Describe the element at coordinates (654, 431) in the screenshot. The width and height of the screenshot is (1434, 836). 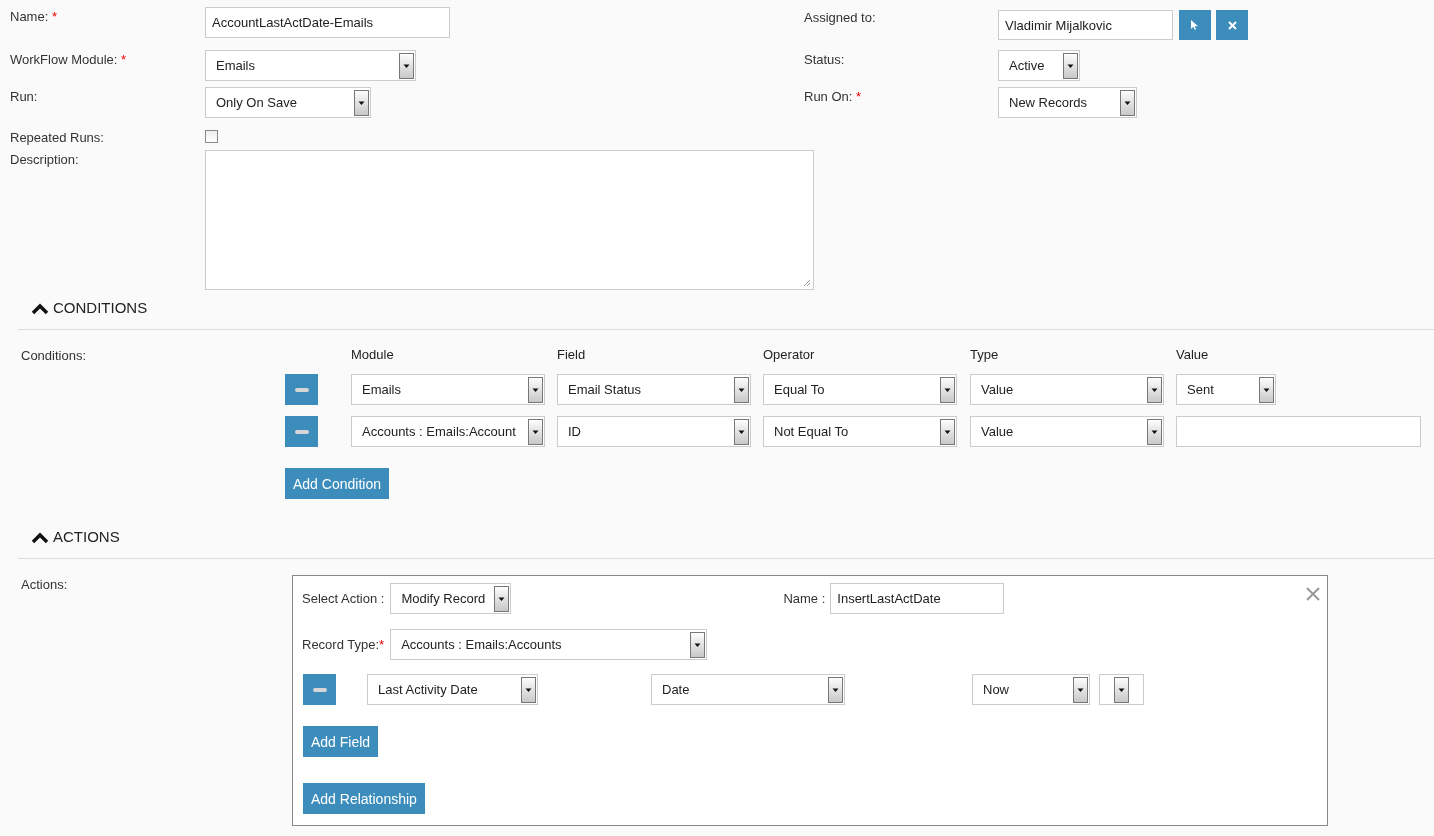
I see `dropdown: ID` at that location.